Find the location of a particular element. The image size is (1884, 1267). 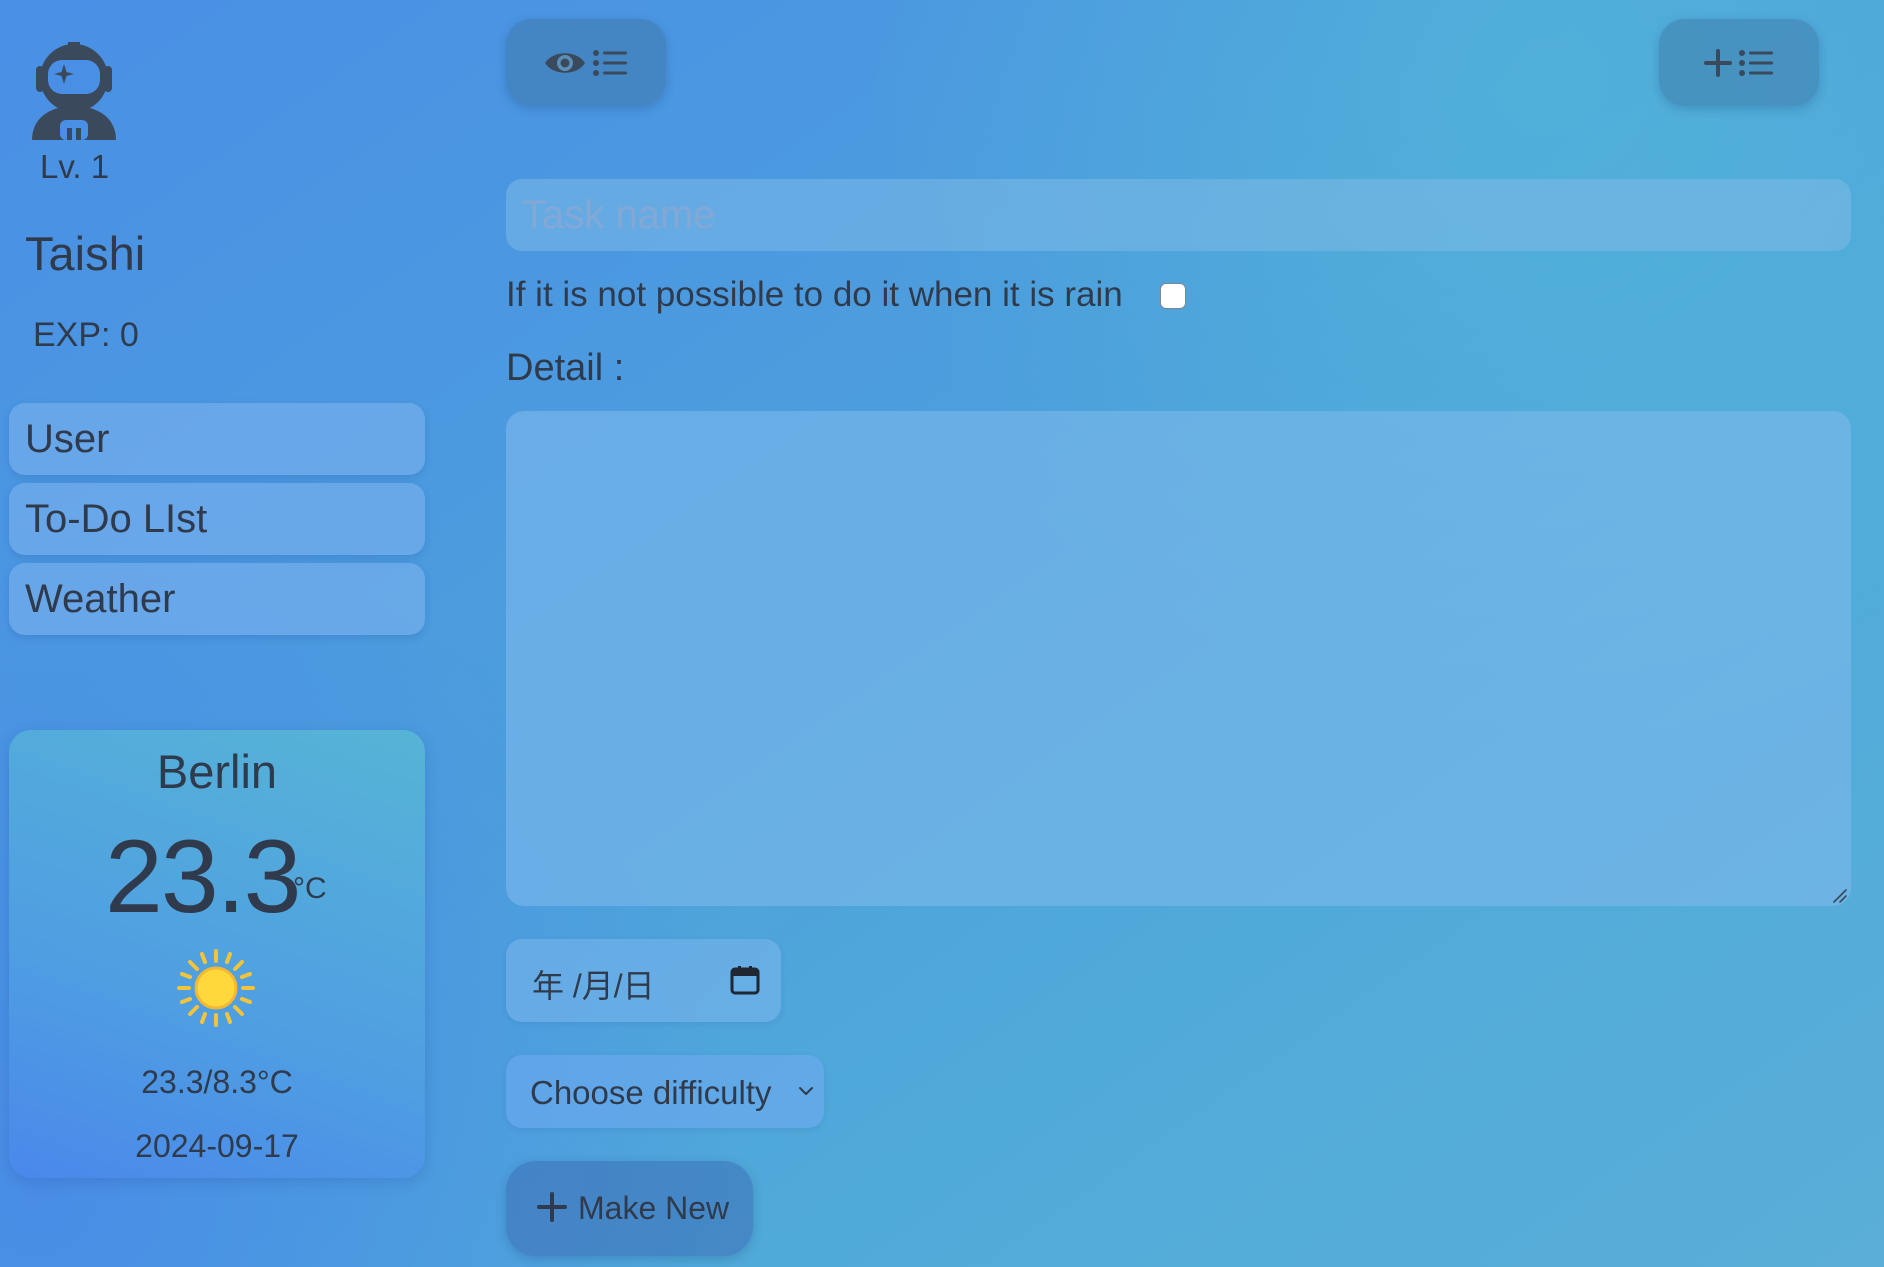

weather-temperature: 23.3 is located at coordinates (203, 877).